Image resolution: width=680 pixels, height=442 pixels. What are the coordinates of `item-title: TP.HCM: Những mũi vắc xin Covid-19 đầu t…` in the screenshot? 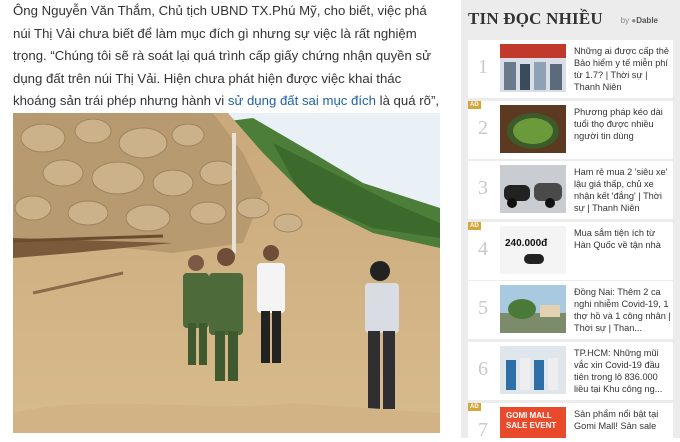 It's located at (618, 371).